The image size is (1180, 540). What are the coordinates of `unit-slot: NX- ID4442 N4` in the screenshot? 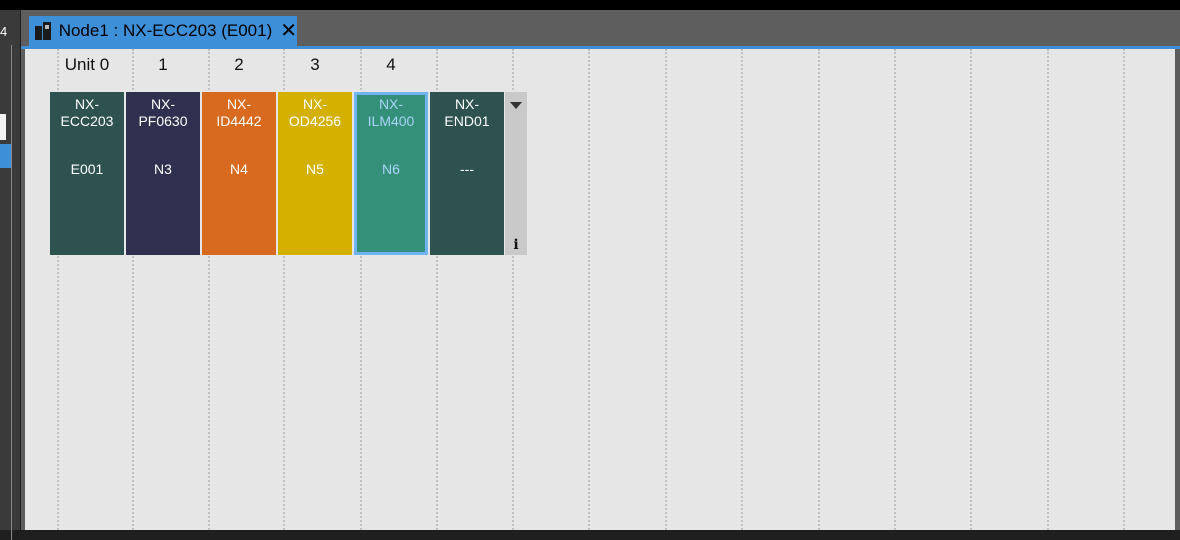 It's located at (239, 173).